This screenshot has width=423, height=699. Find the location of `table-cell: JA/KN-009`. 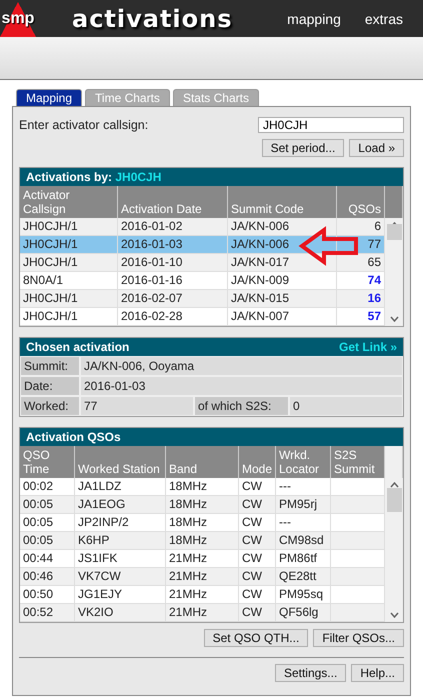

table-cell: JA/KN-009 is located at coordinates (282, 281).